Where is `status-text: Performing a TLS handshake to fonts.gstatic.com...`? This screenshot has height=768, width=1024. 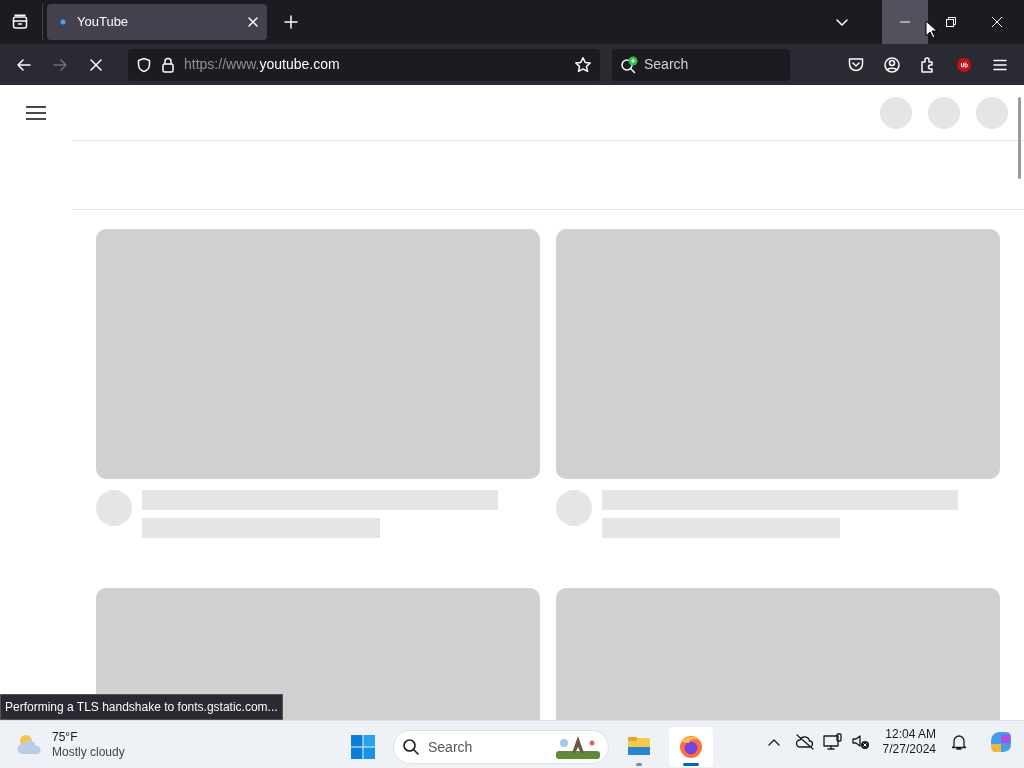 status-text: Performing a TLS handshake to fonts.gstatic.com... is located at coordinates (141, 707).